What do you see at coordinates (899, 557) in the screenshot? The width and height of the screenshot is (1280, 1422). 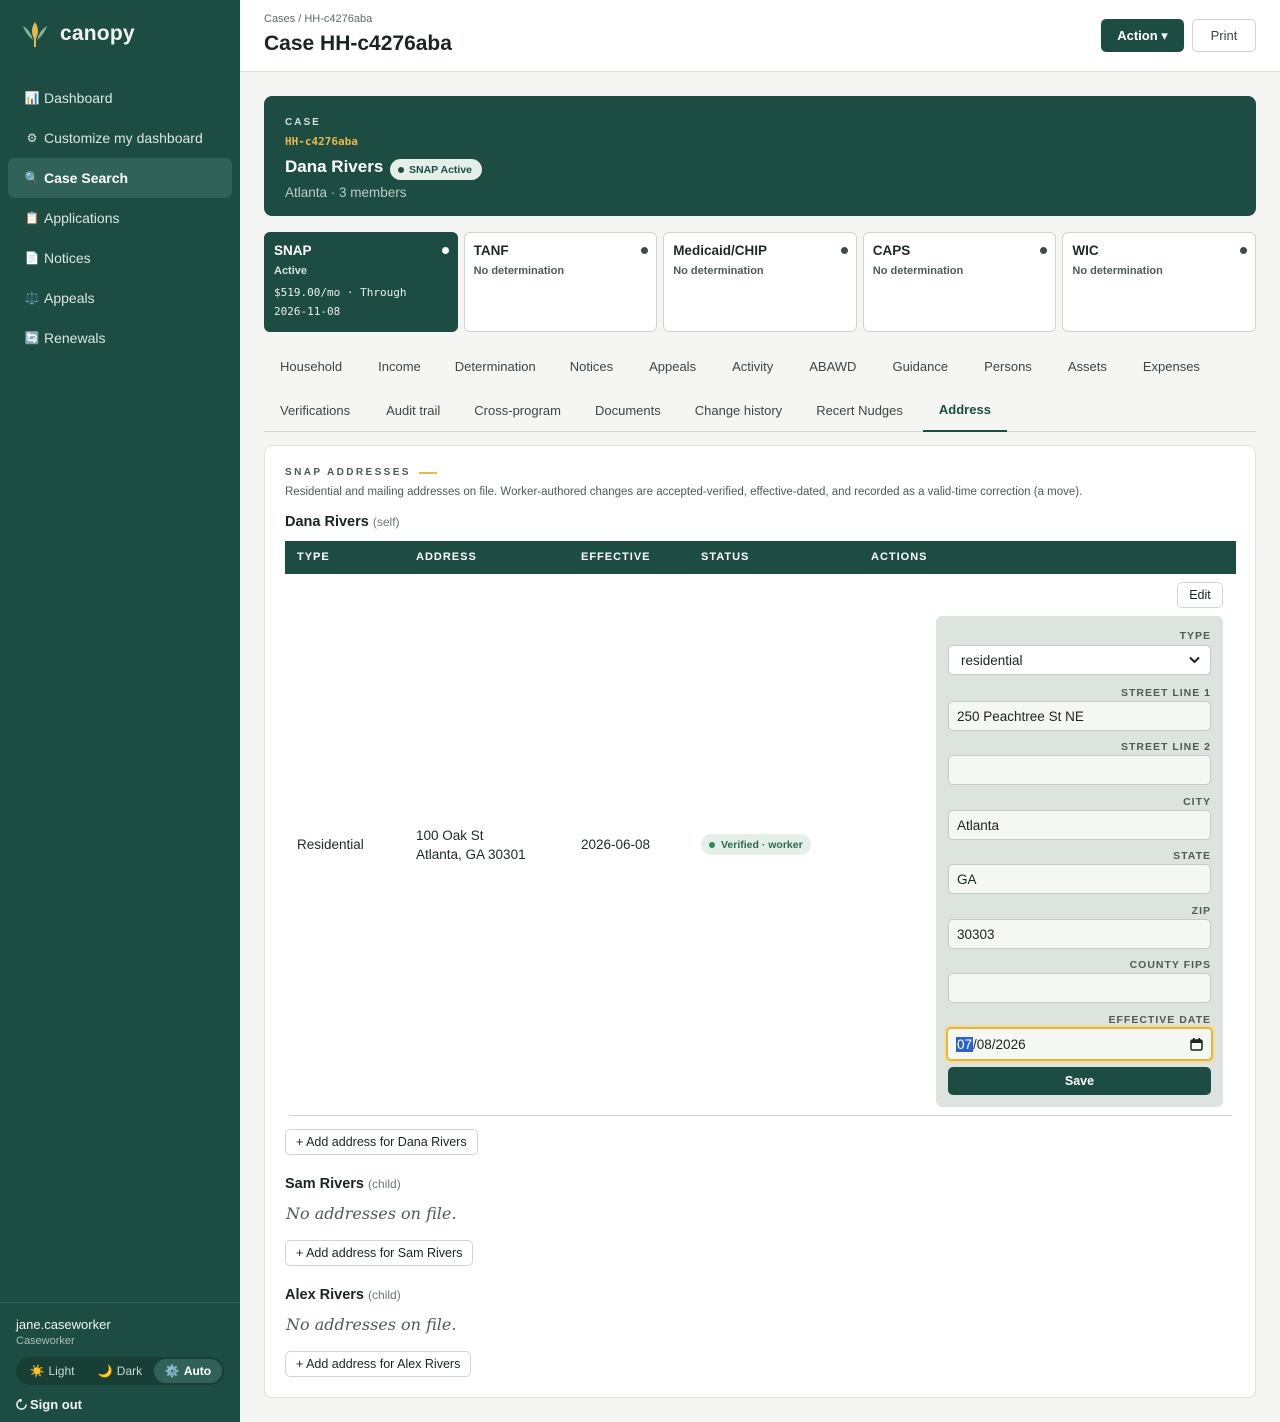 I see `column-header-actions: ACTIONS` at bounding box center [899, 557].